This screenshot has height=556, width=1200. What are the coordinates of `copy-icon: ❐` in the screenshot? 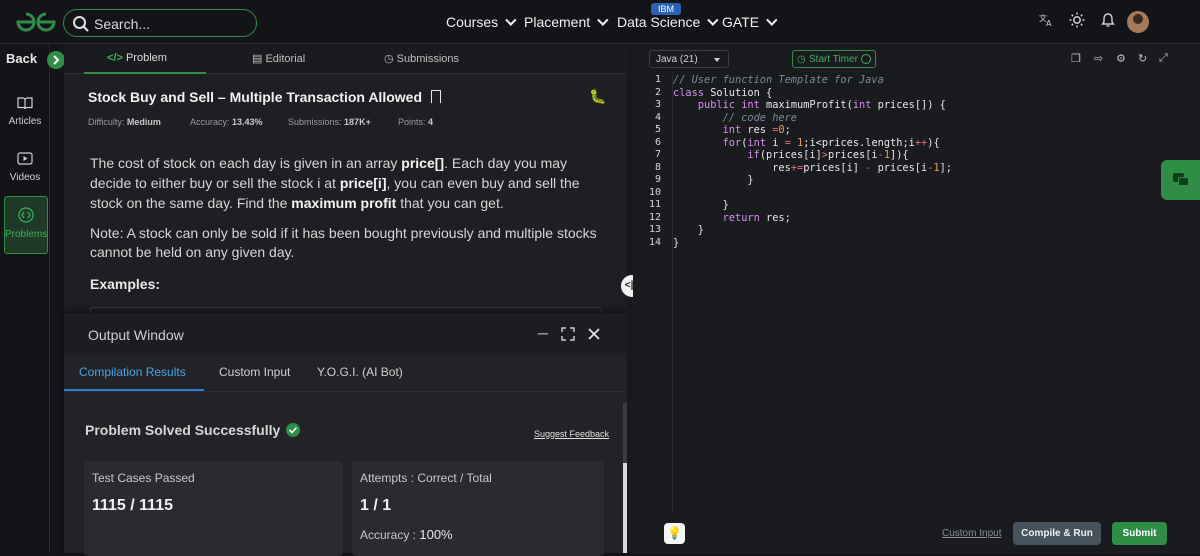 It's located at (1076, 58).